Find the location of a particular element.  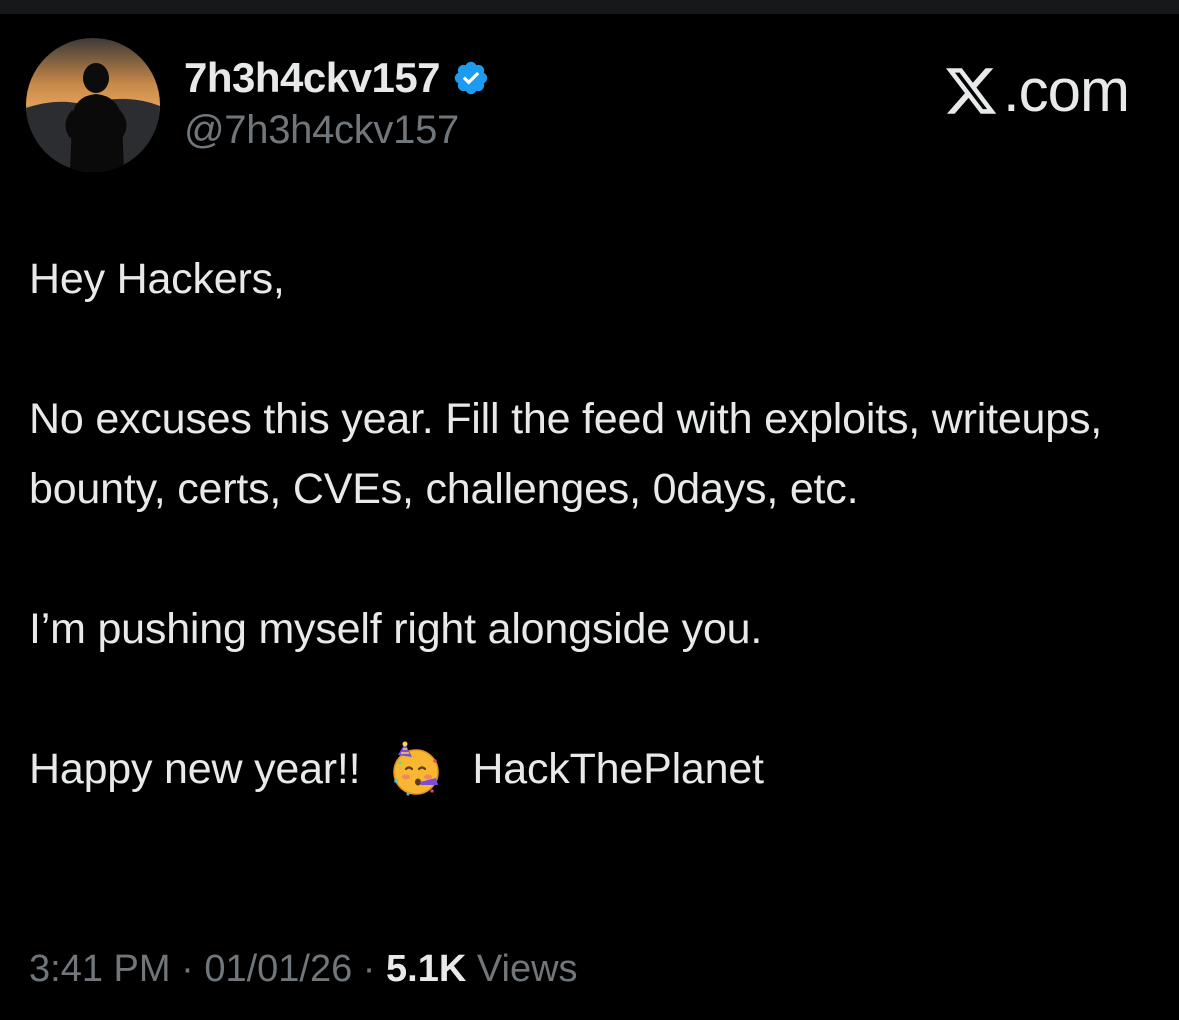

display-name-row: 7h3h4ckv157 is located at coordinates (337, 78).